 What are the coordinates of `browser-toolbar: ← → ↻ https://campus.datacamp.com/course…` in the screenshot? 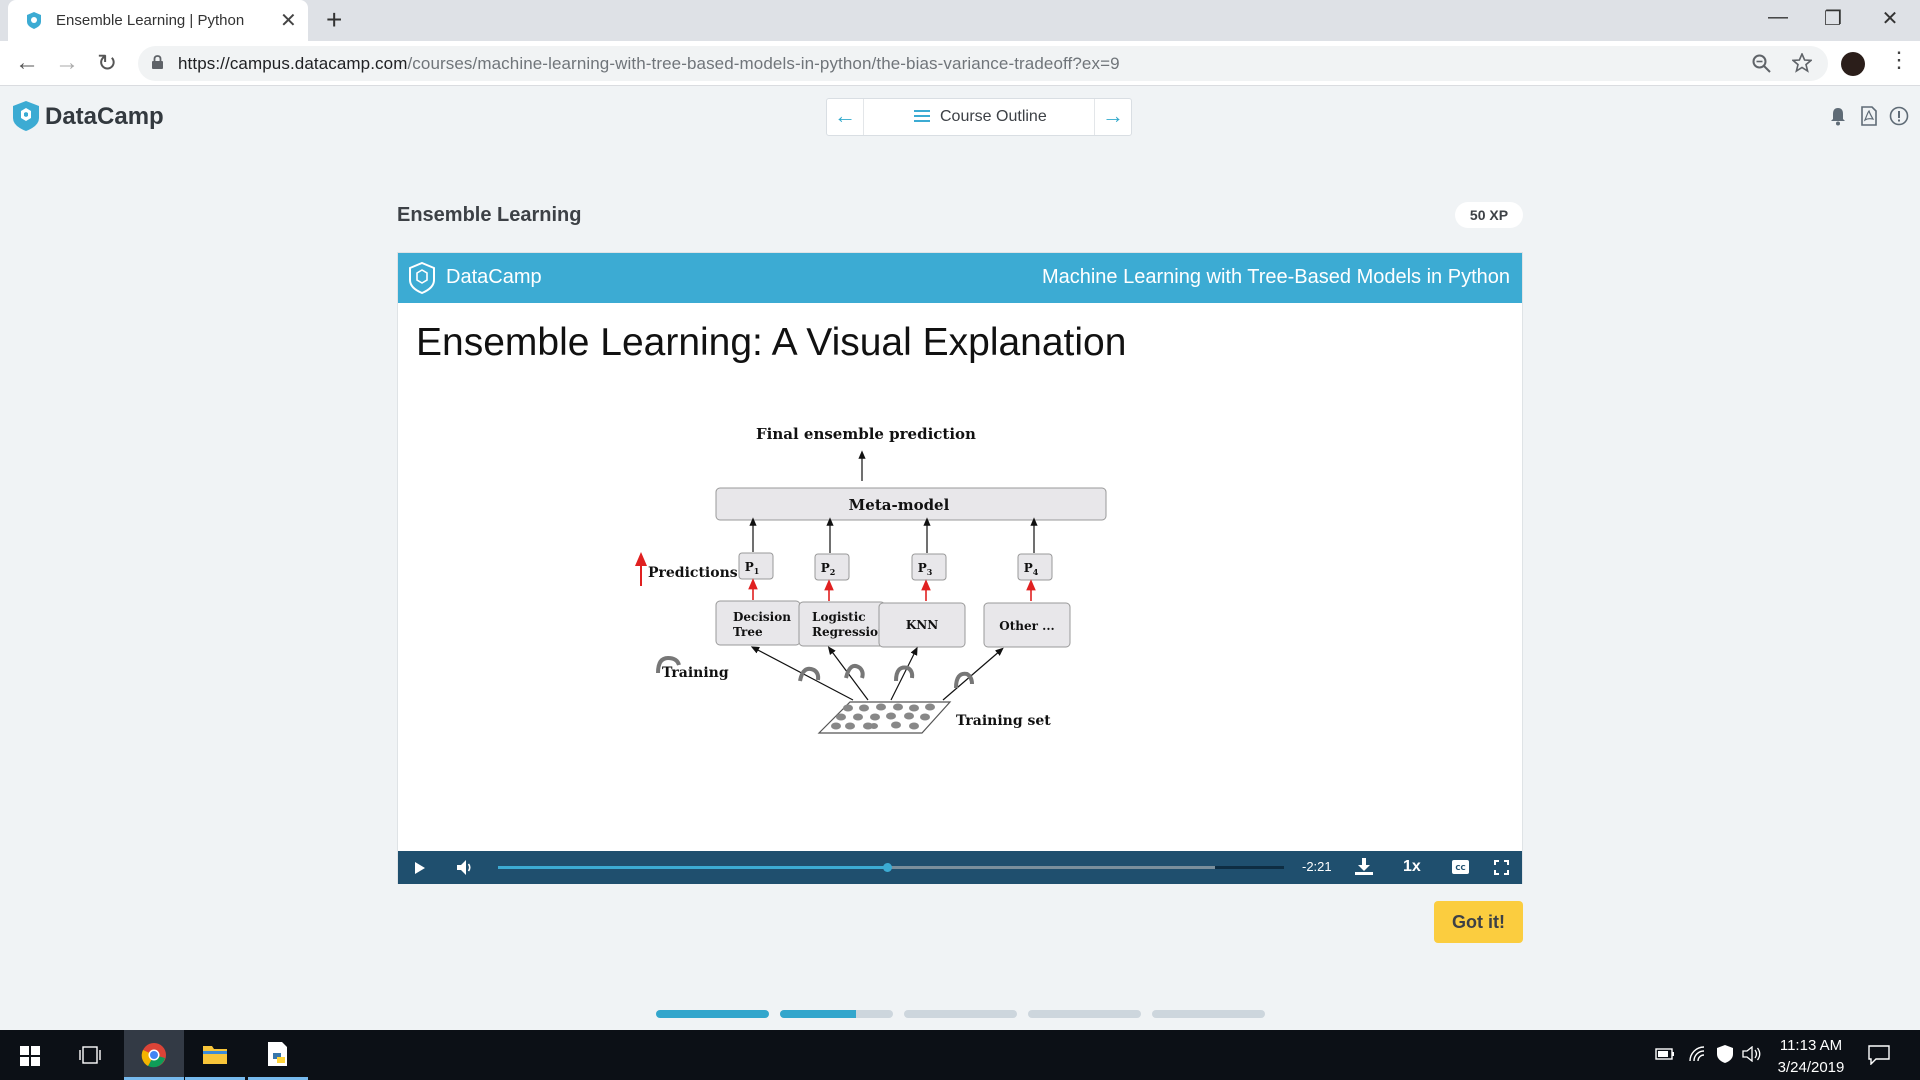 It's located at (960, 63).